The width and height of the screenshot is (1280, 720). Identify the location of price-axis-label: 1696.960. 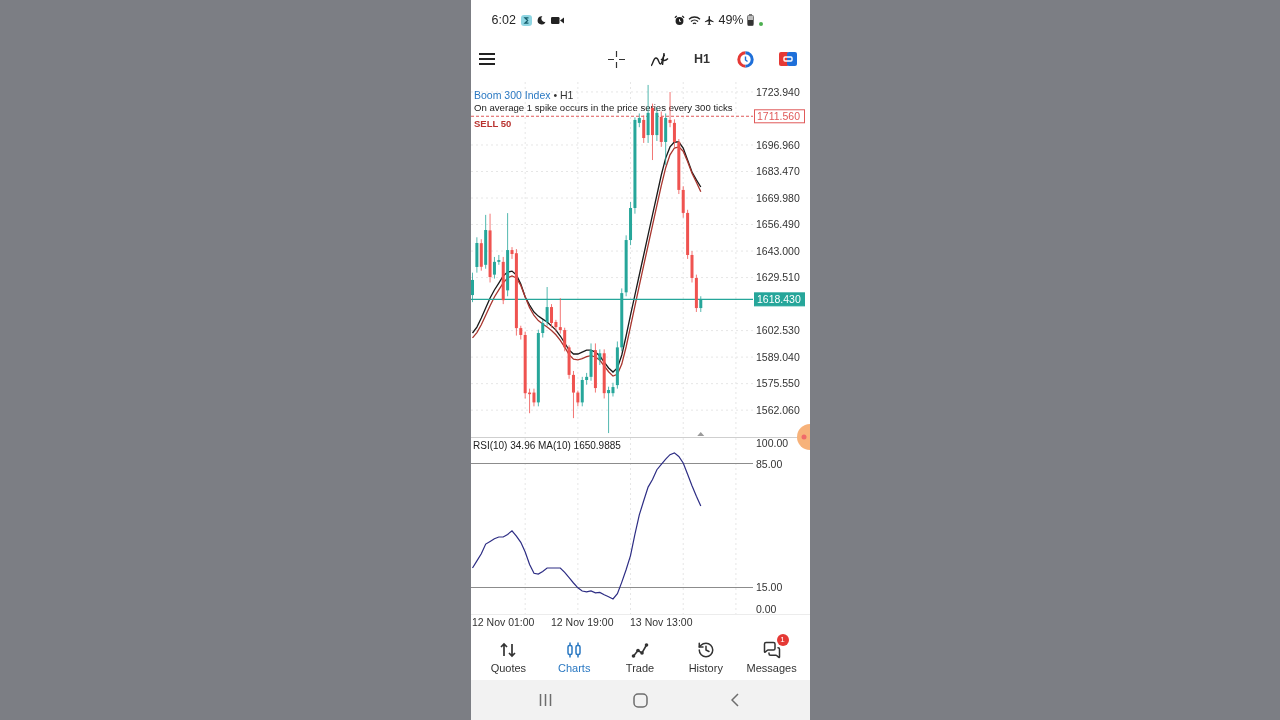
(777, 144).